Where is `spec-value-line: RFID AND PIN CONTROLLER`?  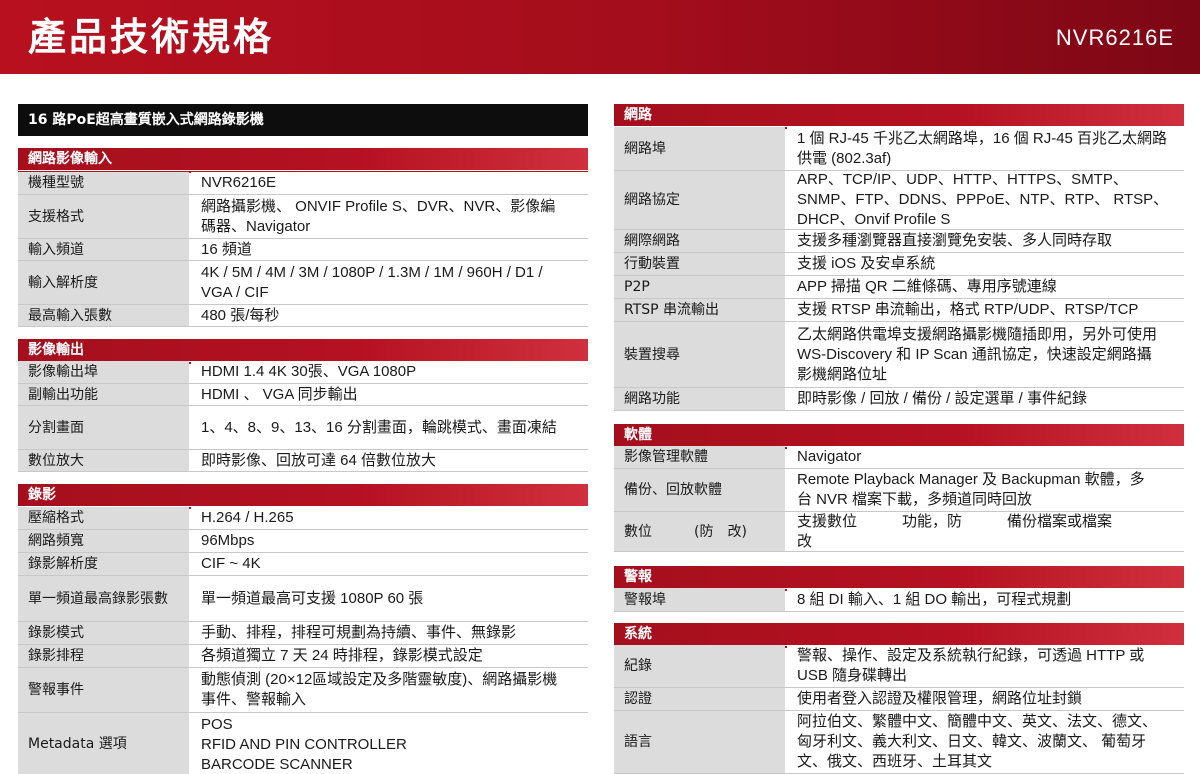
spec-value-line: RFID AND PIN CONTROLLER is located at coordinates (304, 744).